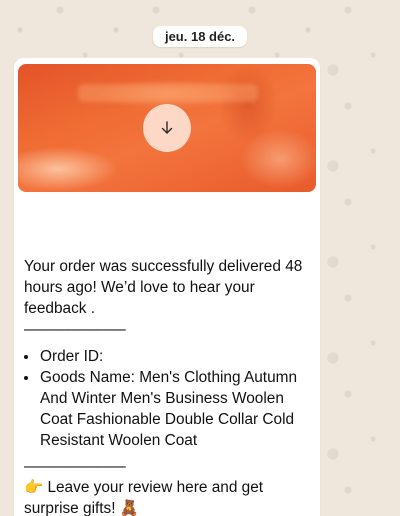  What do you see at coordinates (168, 93) in the screenshot?
I see `image-blur-overlay` at bounding box center [168, 93].